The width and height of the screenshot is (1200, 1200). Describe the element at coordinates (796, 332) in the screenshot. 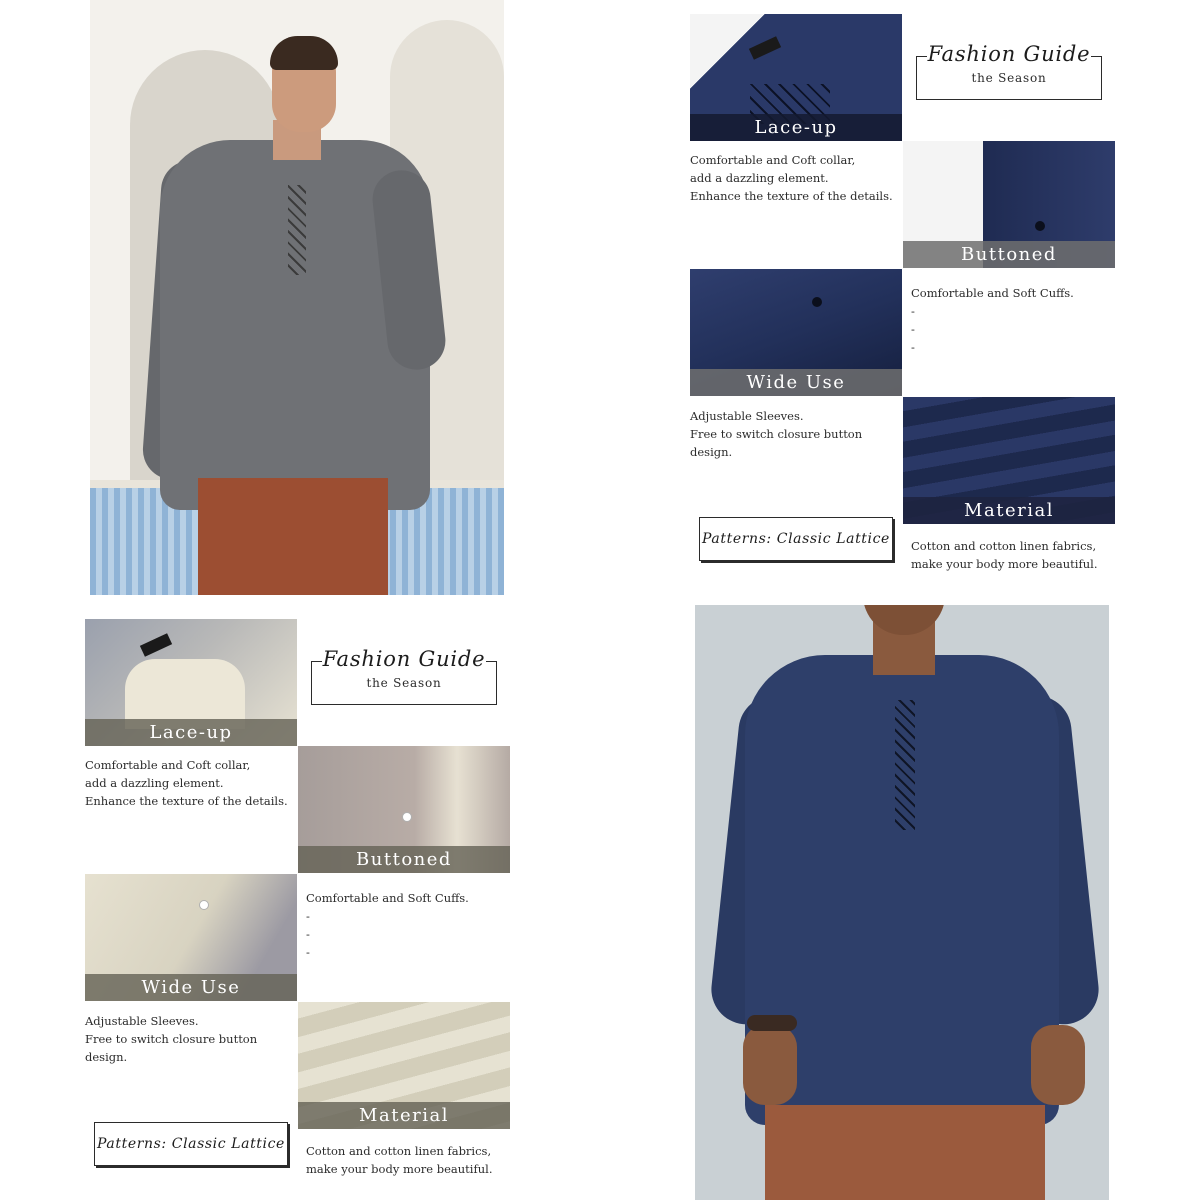

I see `tile-wide-use-navy: Wide Use` at that location.